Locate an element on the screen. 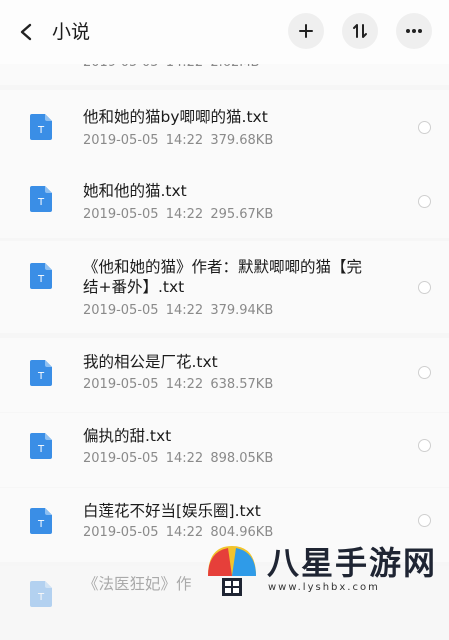  back-arrow-icon is located at coordinates (26, 32).